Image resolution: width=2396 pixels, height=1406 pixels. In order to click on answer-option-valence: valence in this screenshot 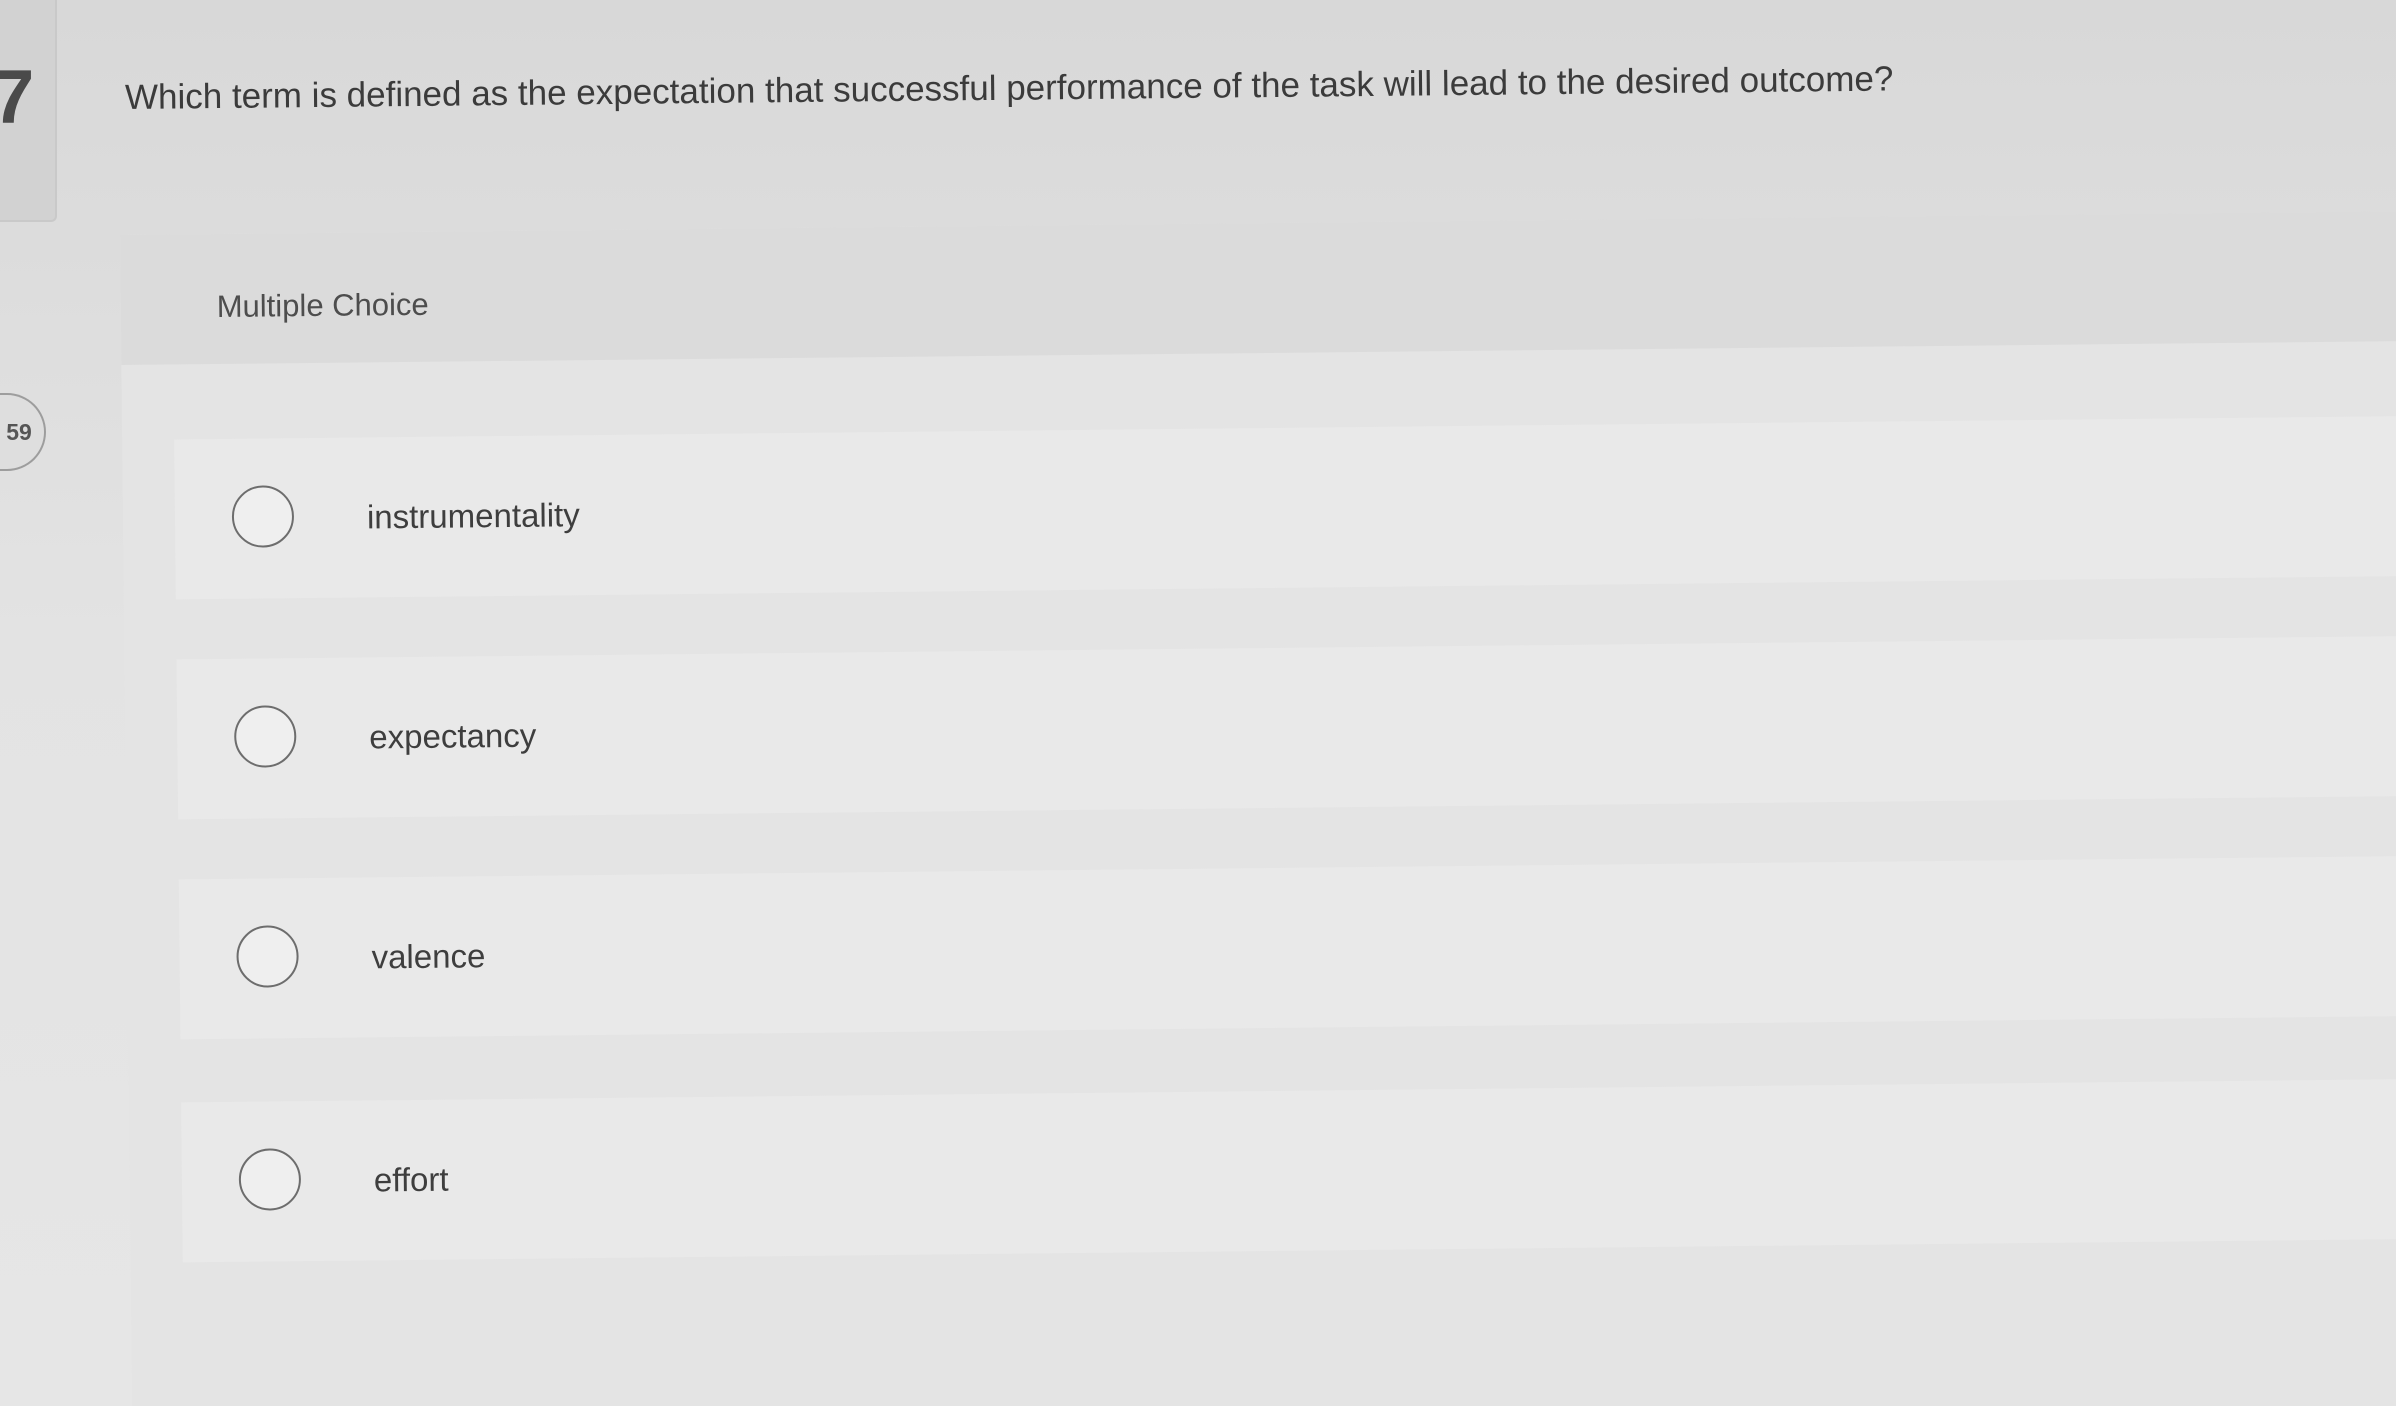, I will do `click(1287, 947)`.